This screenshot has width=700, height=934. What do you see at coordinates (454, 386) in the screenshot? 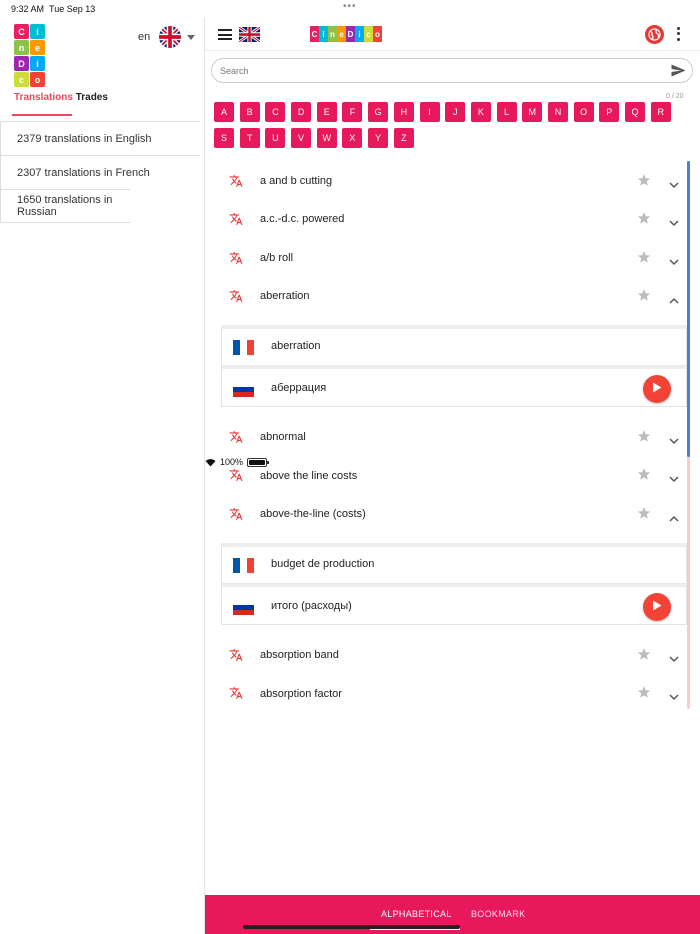
I see `translation-row: аберрация` at bounding box center [454, 386].